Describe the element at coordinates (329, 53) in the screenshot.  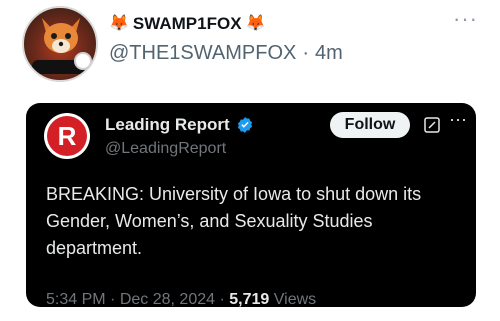
I see `post-time: 4m` at that location.